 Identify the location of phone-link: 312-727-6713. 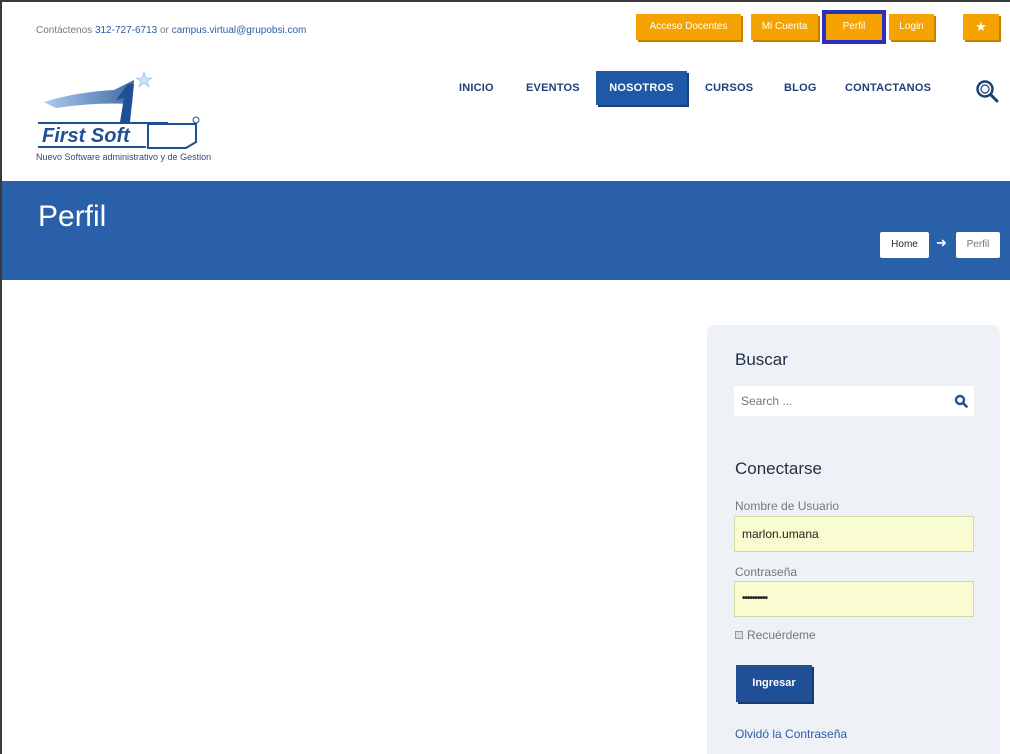
(126, 30).